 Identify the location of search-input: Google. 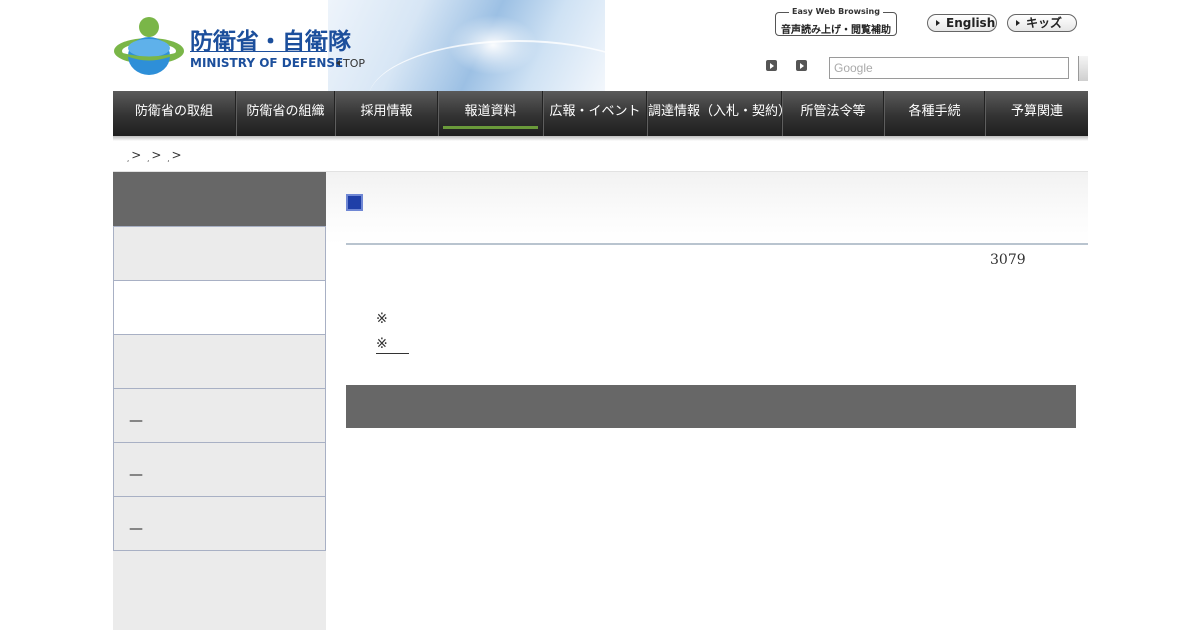
(949, 68).